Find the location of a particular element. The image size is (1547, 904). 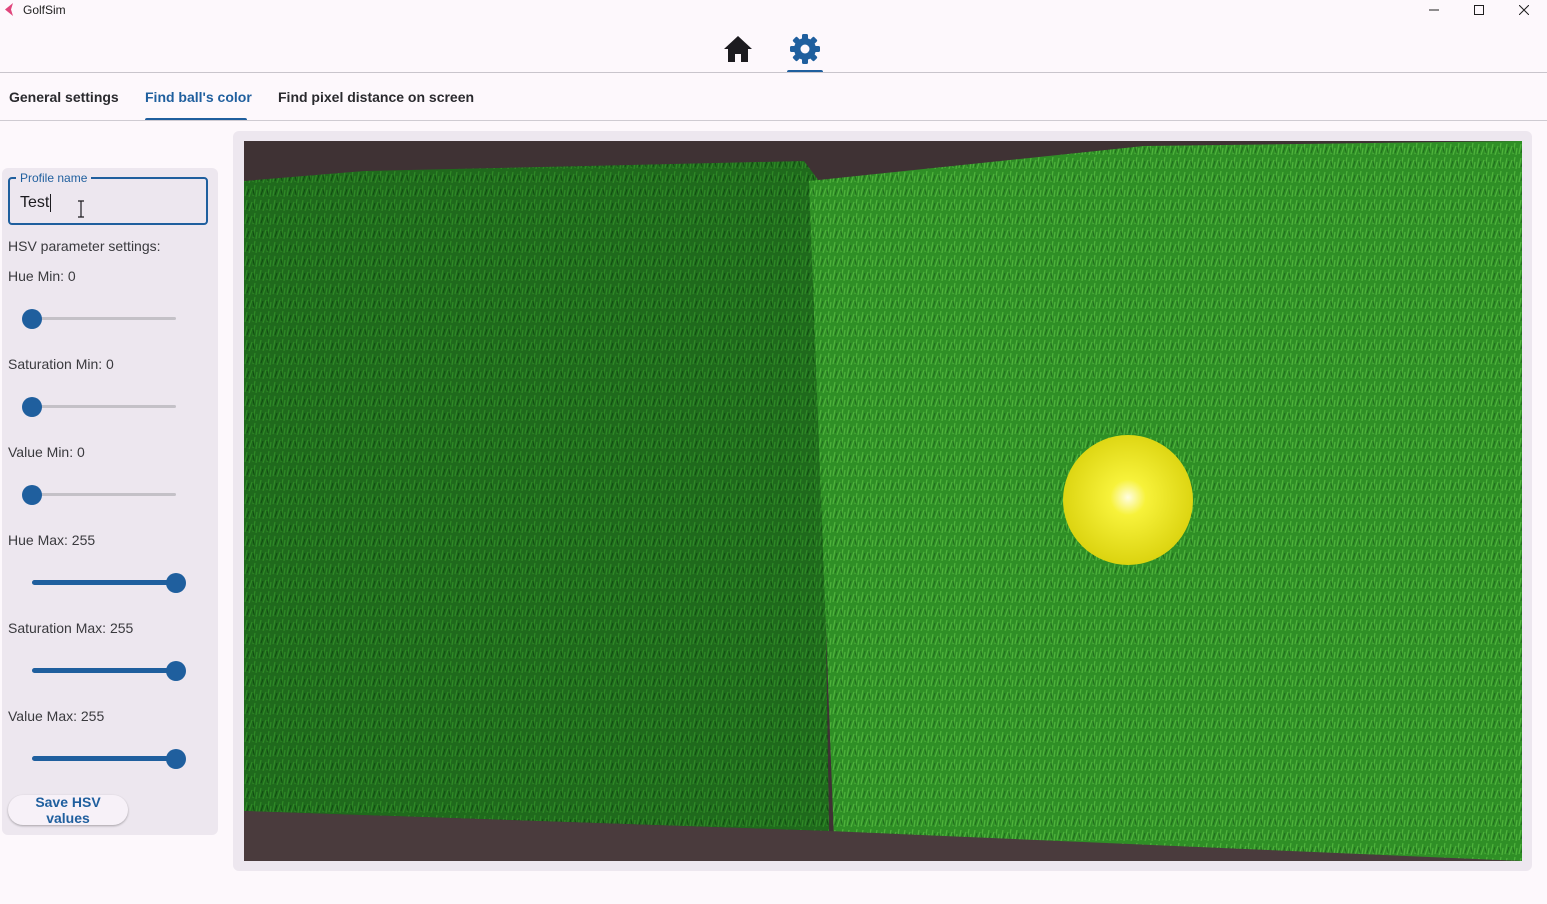

saturation-max-label: Saturation Max: 255 is located at coordinates (71, 628).